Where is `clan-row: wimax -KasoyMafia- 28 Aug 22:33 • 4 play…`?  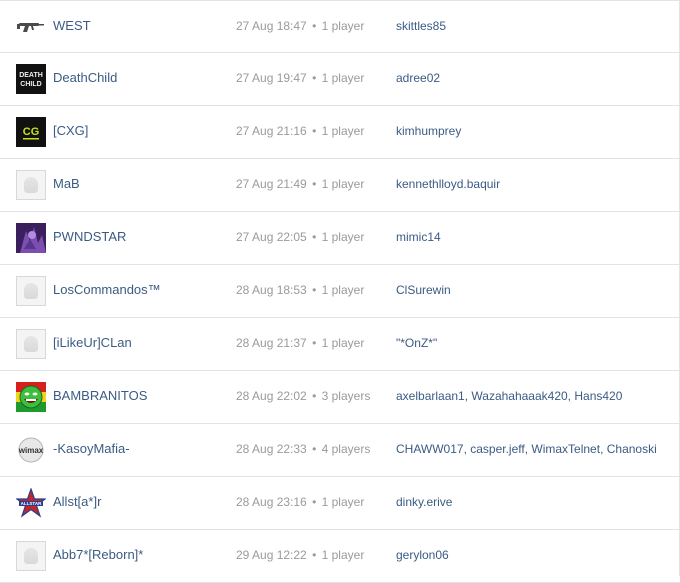 clan-row: wimax -KasoyMafia- 28 Aug 22:33 • 4 play… is located at coordinates (340, 450).